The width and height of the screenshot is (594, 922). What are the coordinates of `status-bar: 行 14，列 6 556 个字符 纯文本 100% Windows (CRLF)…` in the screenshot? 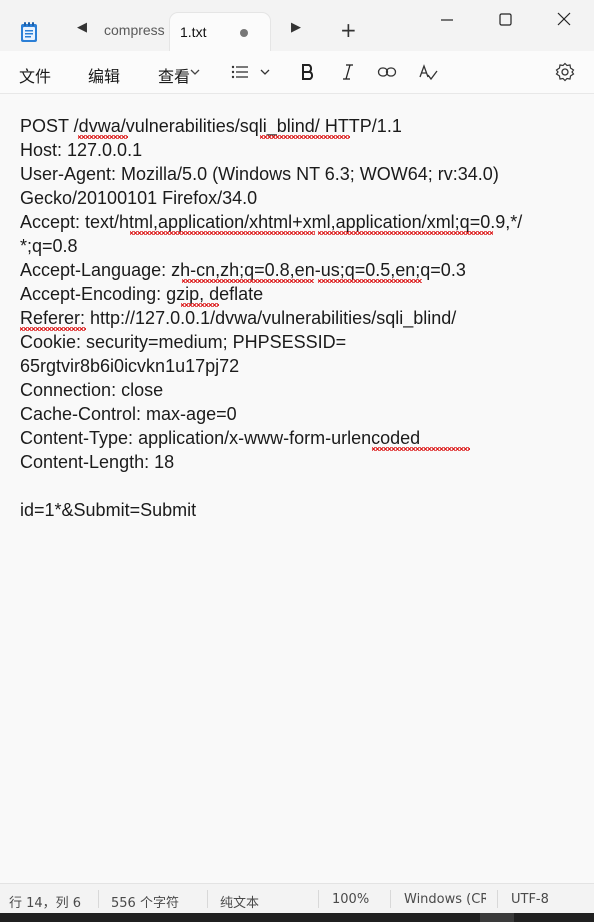 It's located at (297, 898).